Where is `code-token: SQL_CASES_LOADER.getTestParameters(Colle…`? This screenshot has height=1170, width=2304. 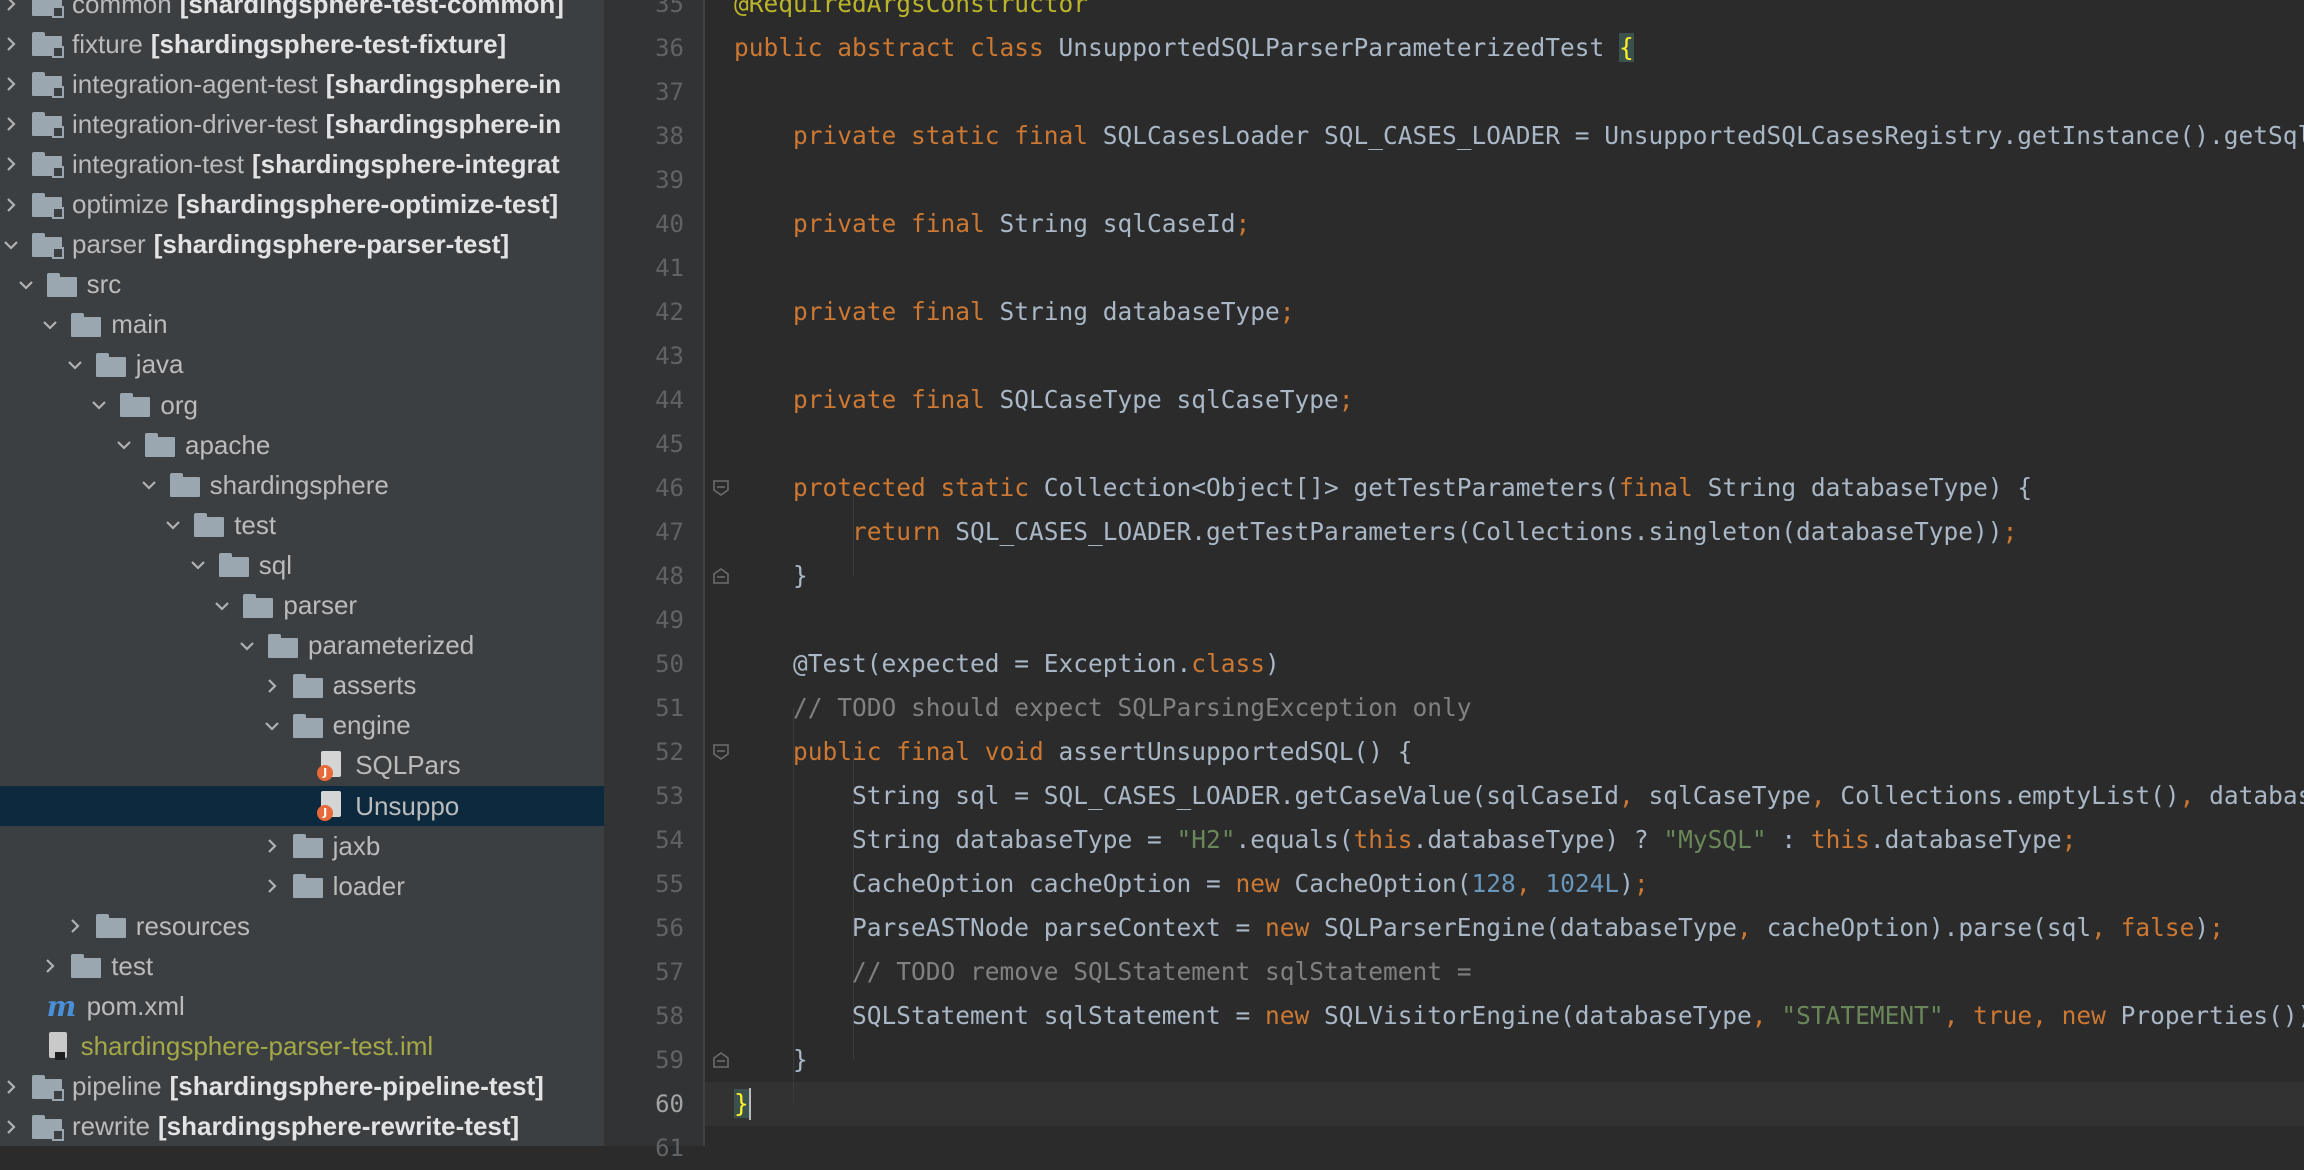
code-token: SQL_CASES_LOADER.getTestParameters(Colle… is located at coordinates (1479, 531).